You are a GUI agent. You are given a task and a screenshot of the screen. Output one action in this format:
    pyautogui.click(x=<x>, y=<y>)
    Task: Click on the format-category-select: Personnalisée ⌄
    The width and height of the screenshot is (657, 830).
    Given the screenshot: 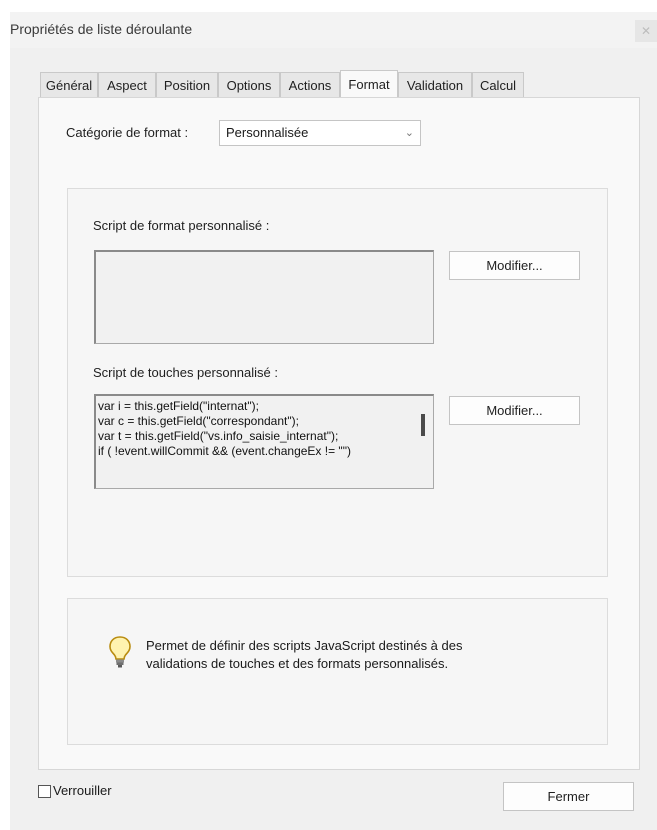 What is the action you would take?
    pyautogui.click(x=320, y=133)
    